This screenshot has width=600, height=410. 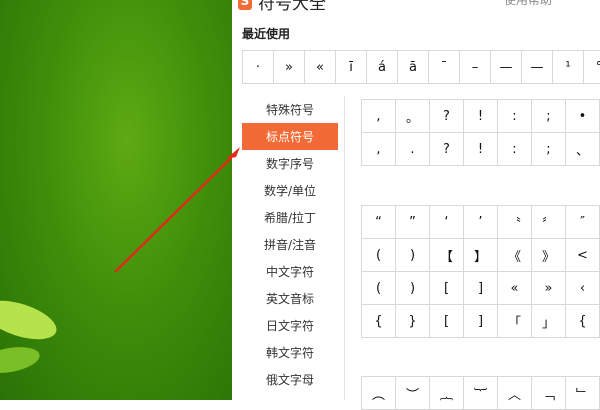 What do you see at coordinates (344, 248) in the screenshot?
I see `divider` at bounding box center [344, 248].